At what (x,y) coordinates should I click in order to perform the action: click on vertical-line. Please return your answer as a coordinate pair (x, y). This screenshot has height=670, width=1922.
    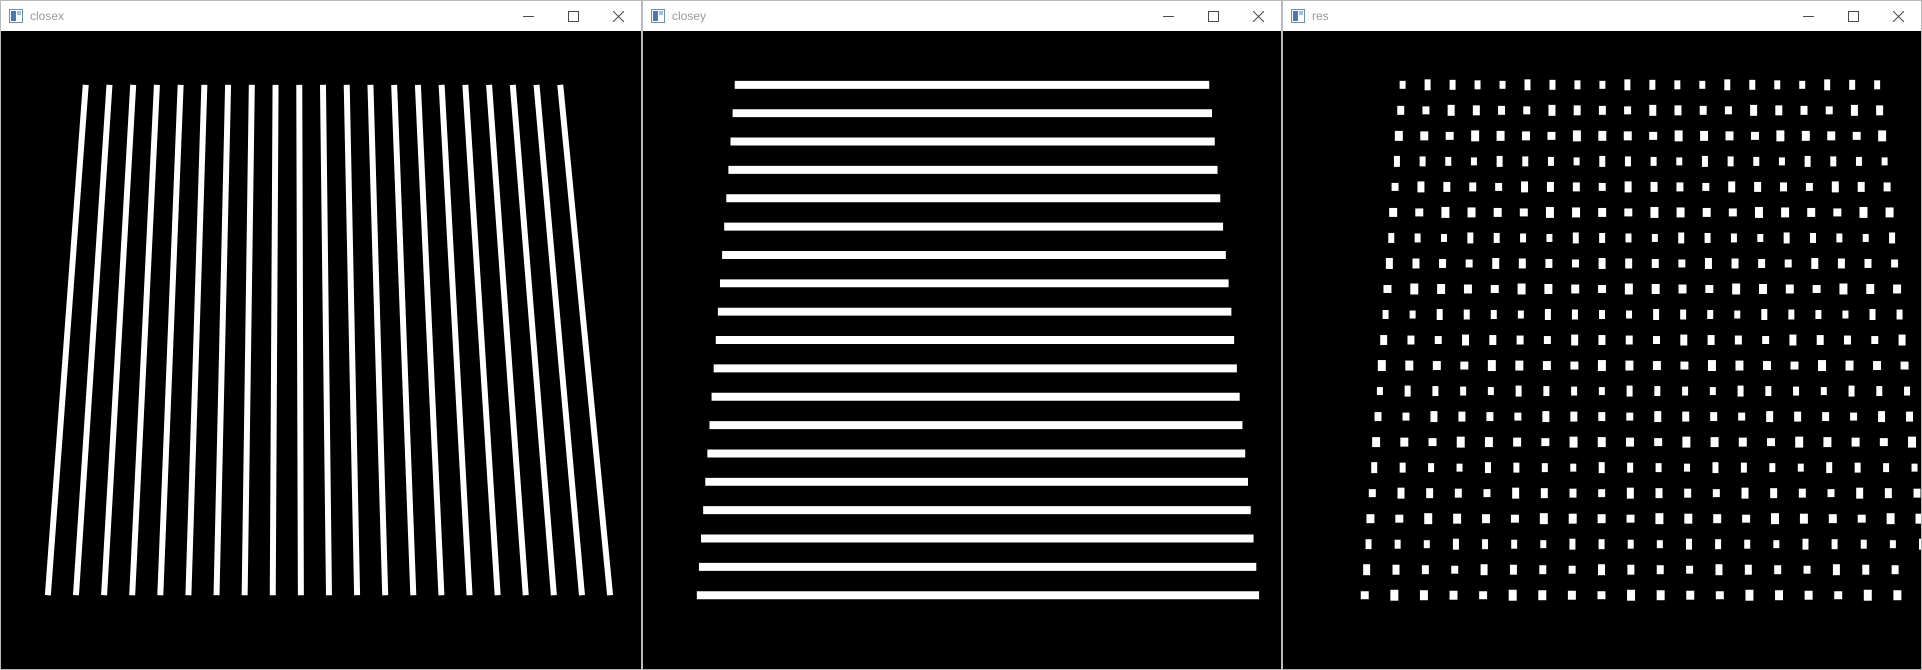
    Looking at the image, I should click on (585, 340).